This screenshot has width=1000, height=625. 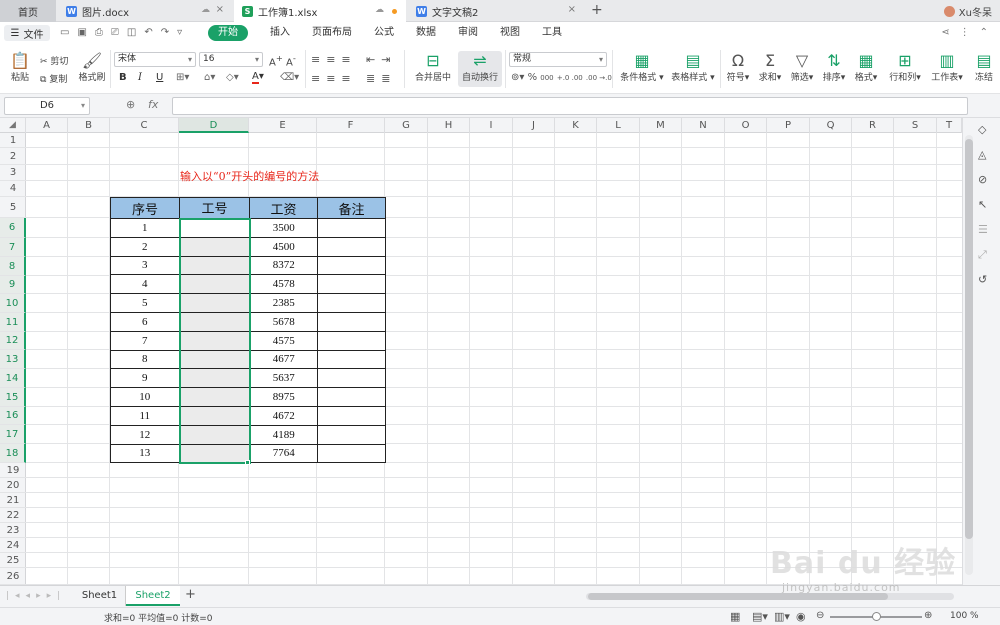 What do you see at coordinates (945, 32) in the screenshot?
I see `share-icon: ⋖` at bounding box center [945, 32].